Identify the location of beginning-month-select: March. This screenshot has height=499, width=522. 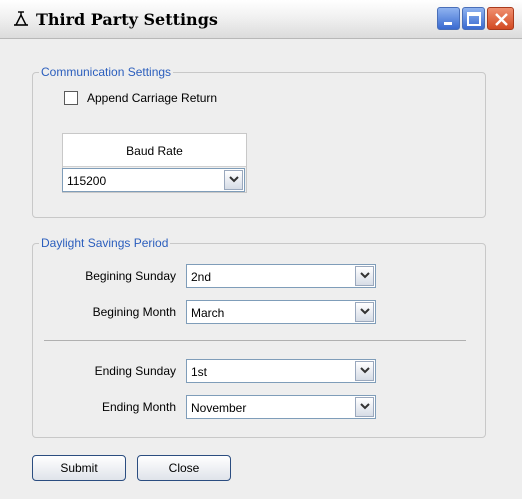
(281, 312).